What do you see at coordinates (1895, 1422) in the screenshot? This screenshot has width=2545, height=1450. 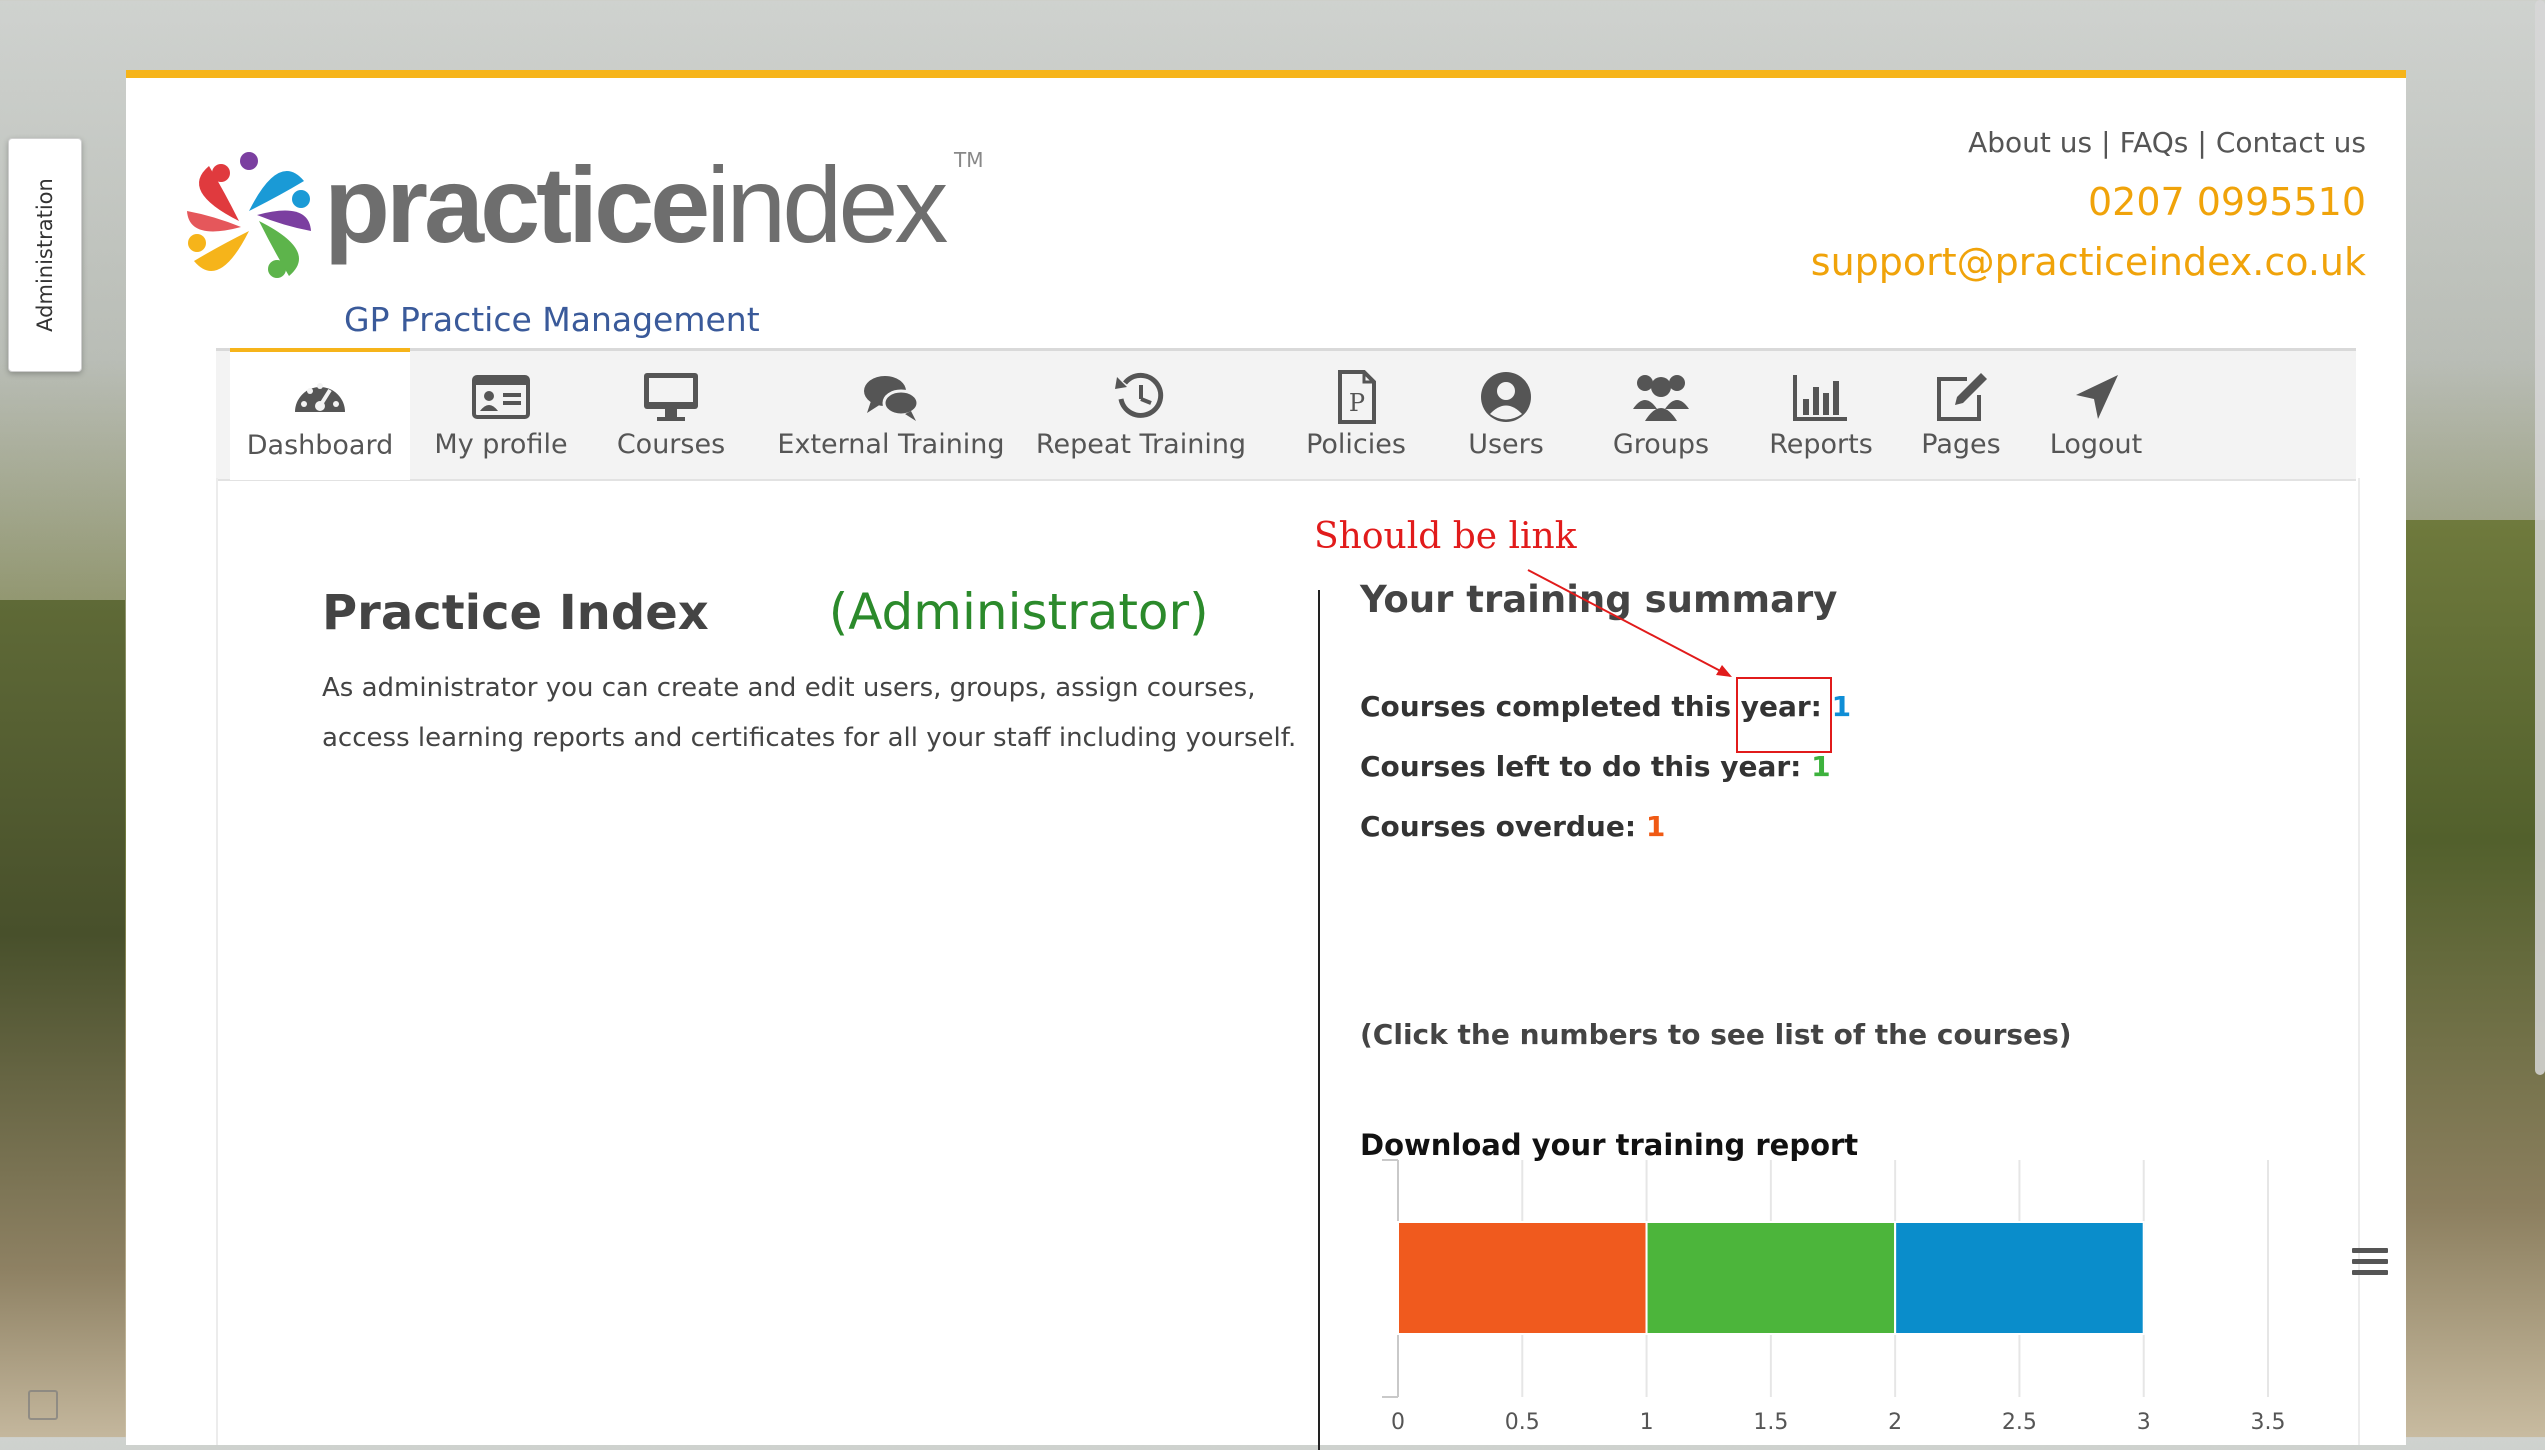 I see `chart-x-tick-label: 2` at bounding box center [1895, 1422].